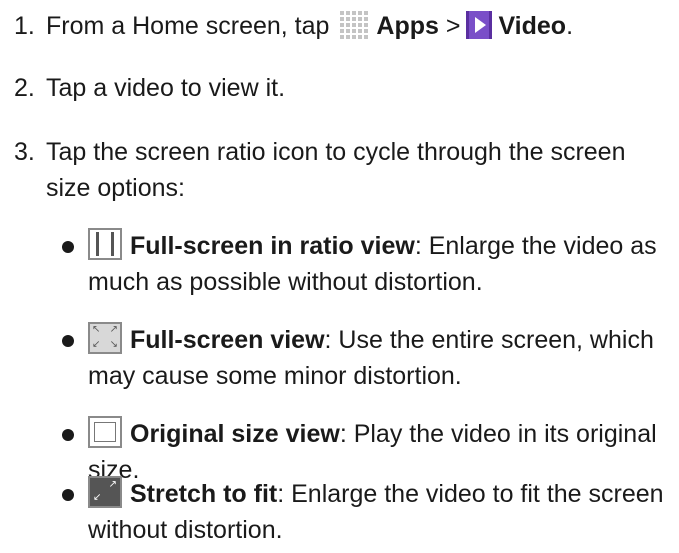 The height and width of the screenshot is (553, 679). Describe the element at coordinates (105, 432) in the screenshot. I see `original-size-icon` at that location.